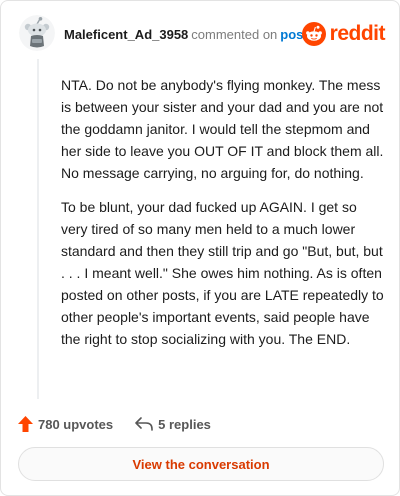  I want to click on reply-button: 5 replies, so click(173, 424).